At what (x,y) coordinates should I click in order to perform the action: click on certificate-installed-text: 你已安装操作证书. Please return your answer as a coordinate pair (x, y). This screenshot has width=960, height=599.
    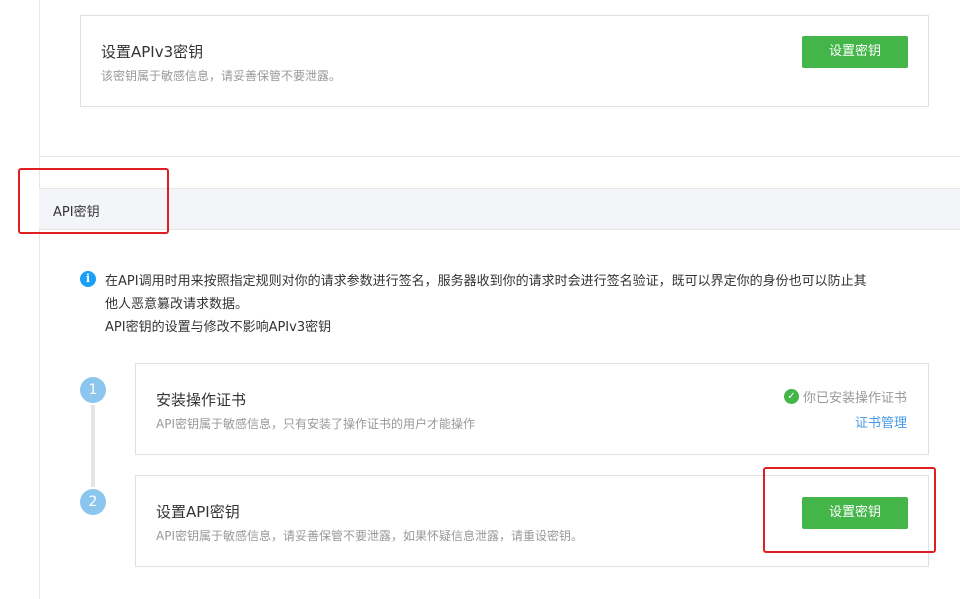
    Looking at the image, I should click on (854, 398).